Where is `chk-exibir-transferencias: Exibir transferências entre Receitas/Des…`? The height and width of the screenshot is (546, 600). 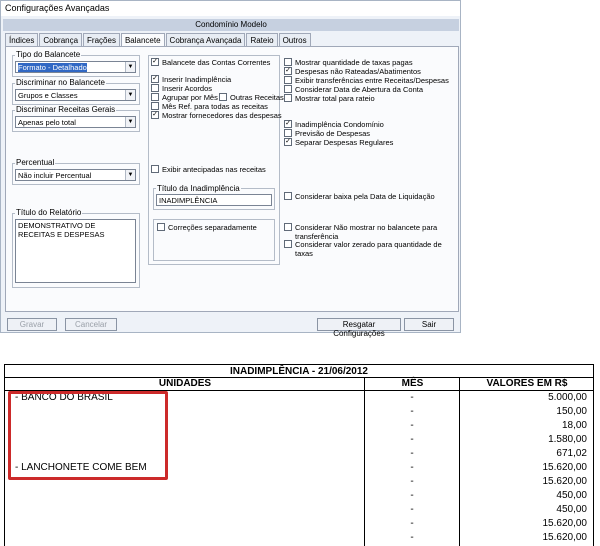 chk-exibir-transferencias: Exibir transferências entre Receitas/Des… is located at coordinates (366, 80).